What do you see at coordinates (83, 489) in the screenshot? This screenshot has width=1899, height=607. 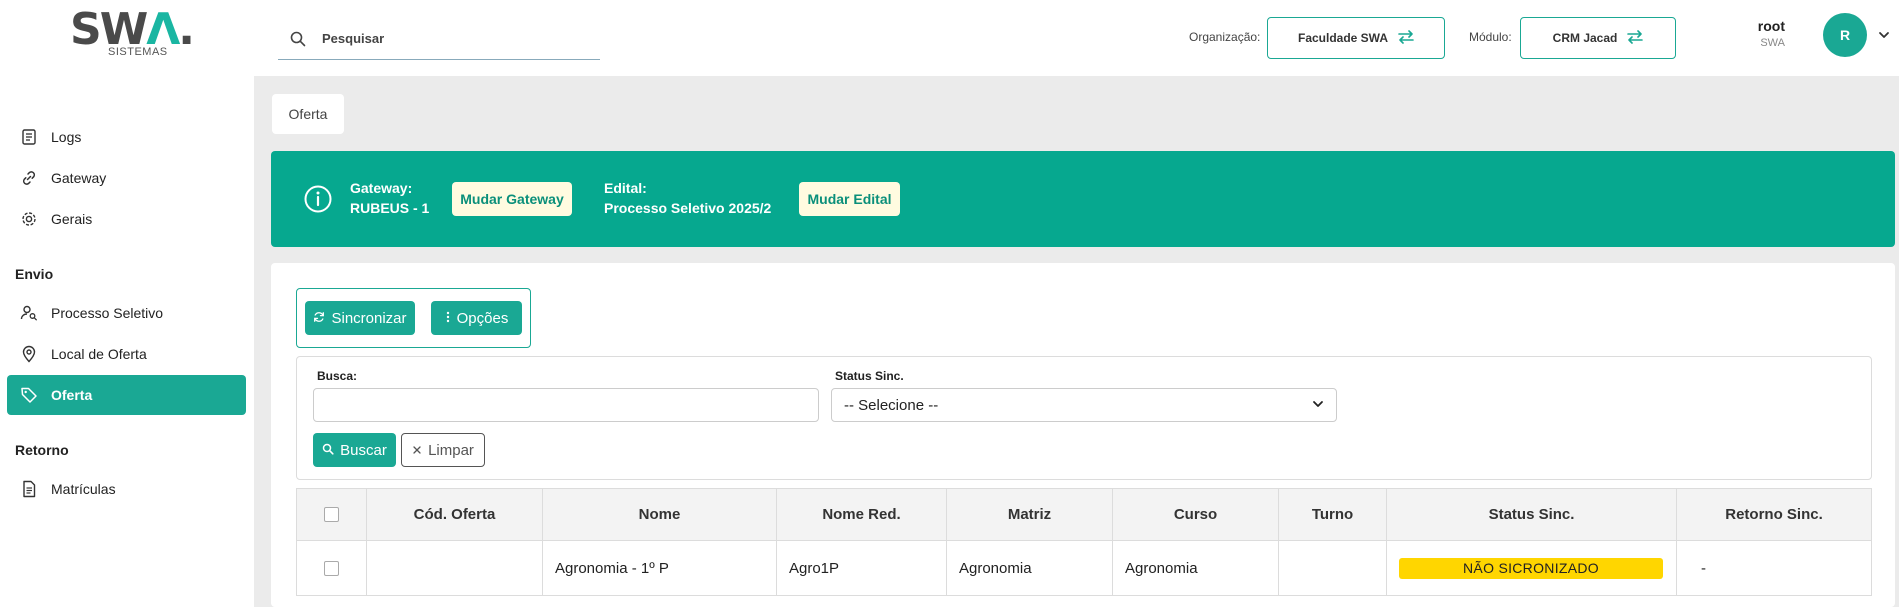 I see `sidebar-item-label: Matrículas` at bounding box center [83, 489].